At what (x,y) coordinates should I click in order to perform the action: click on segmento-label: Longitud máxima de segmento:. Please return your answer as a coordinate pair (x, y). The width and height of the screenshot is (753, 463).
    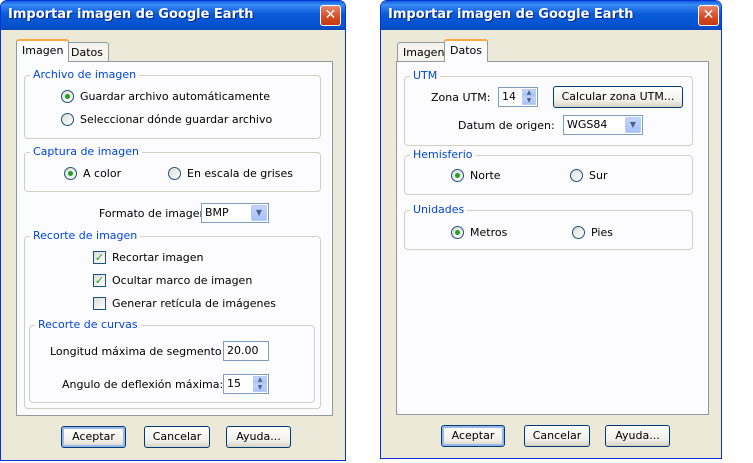
    Looking at the image, I should click on (138, 351).